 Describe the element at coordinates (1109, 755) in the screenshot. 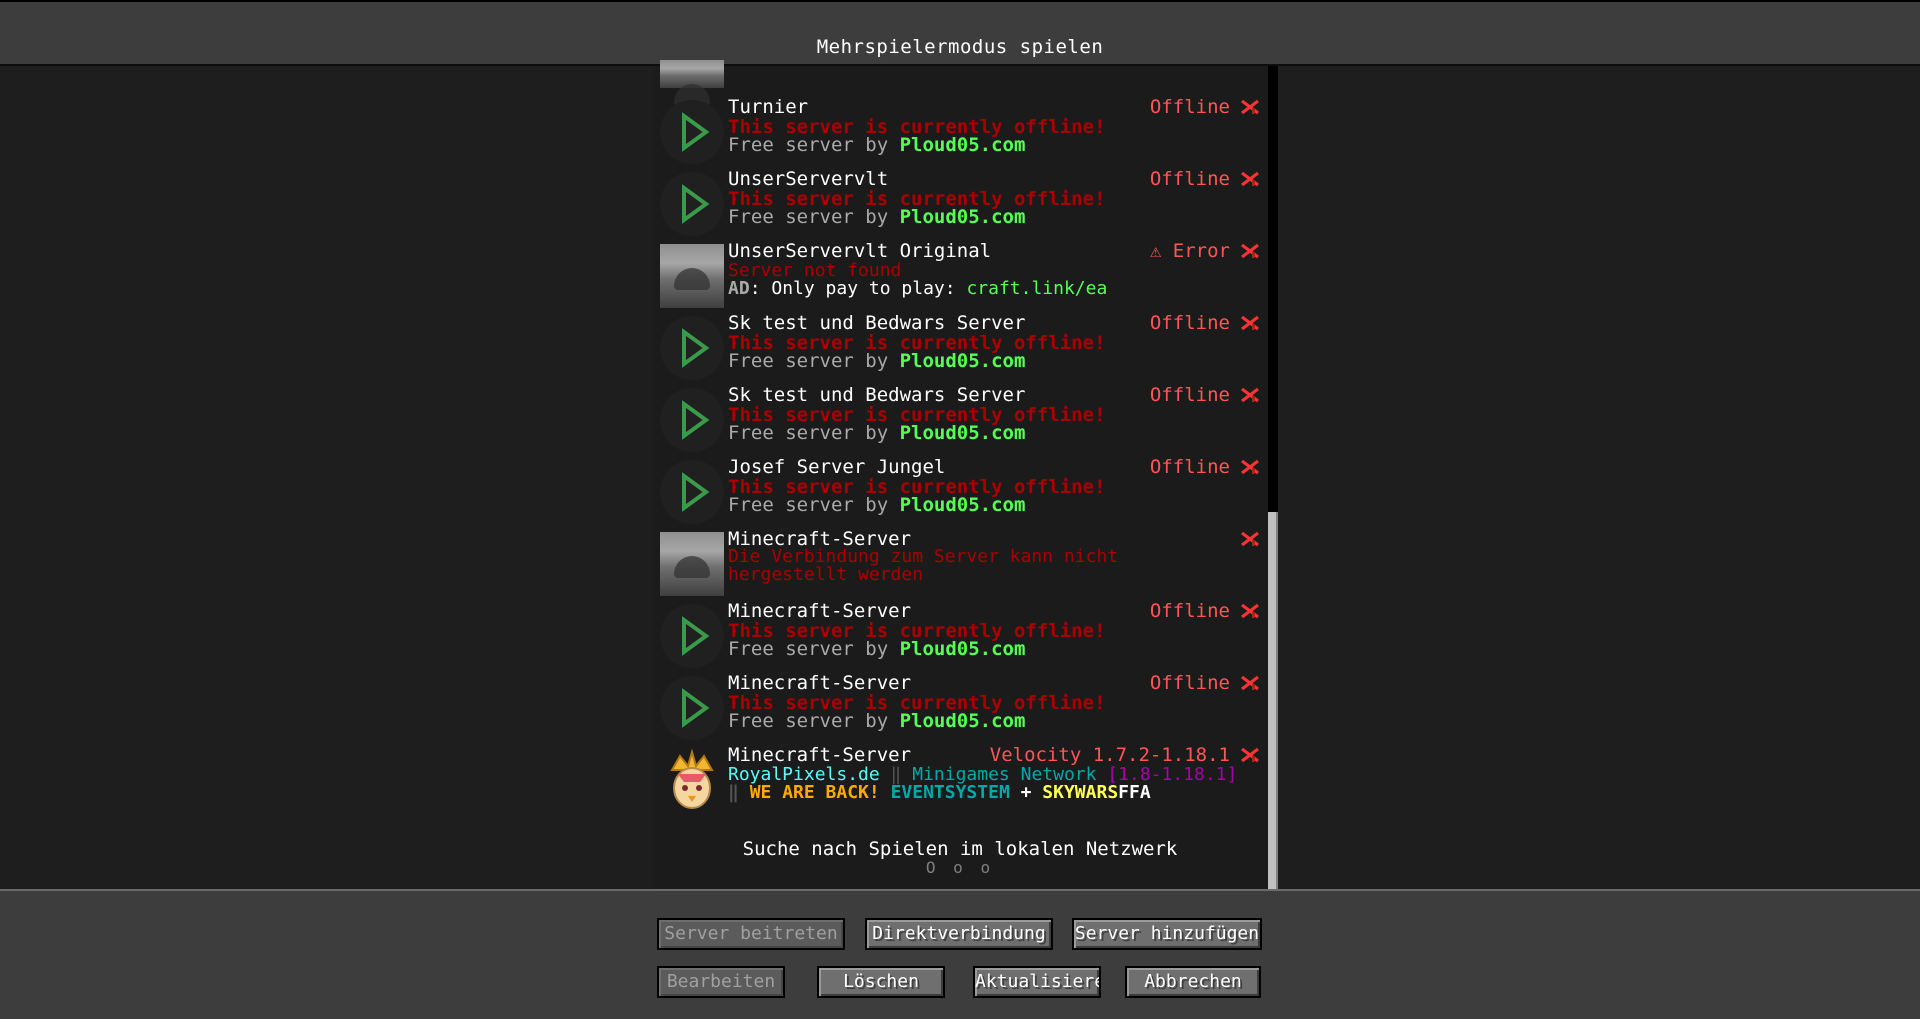

I see `server-status: Velocity 1.7.2-1.18.1` at that location.